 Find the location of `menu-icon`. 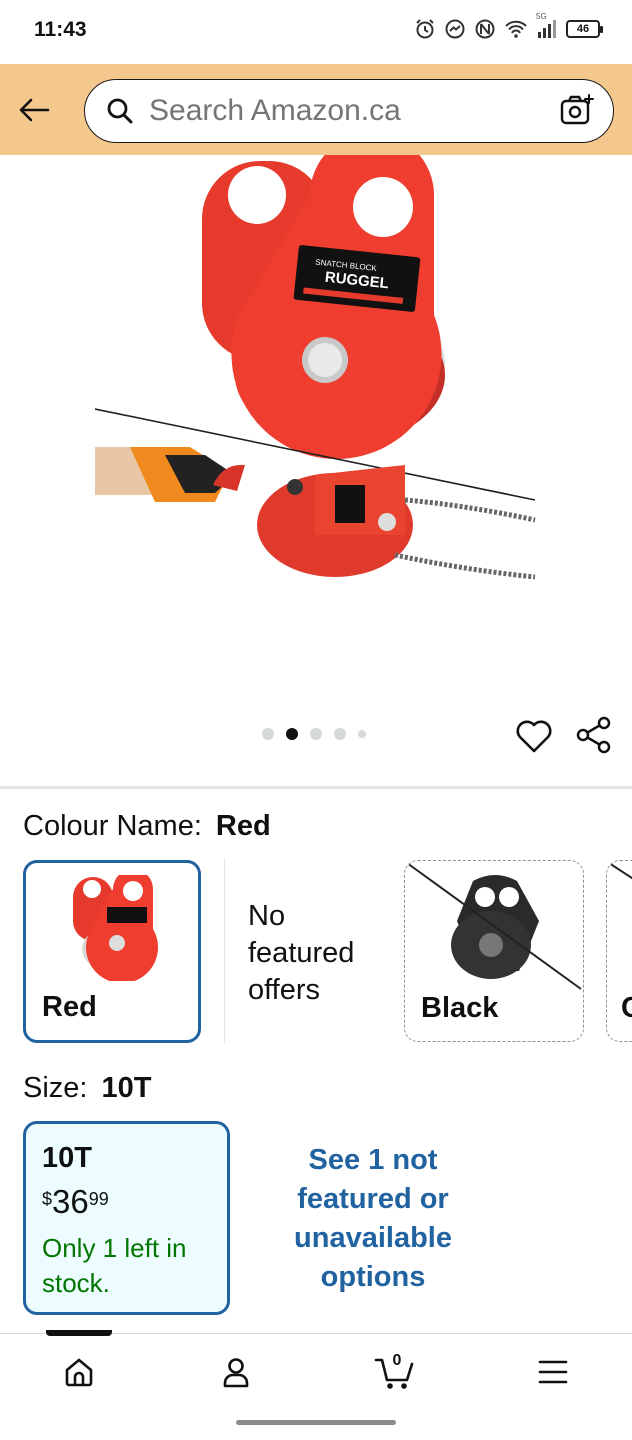

menu-icon is located at coordinates (553, 1372).